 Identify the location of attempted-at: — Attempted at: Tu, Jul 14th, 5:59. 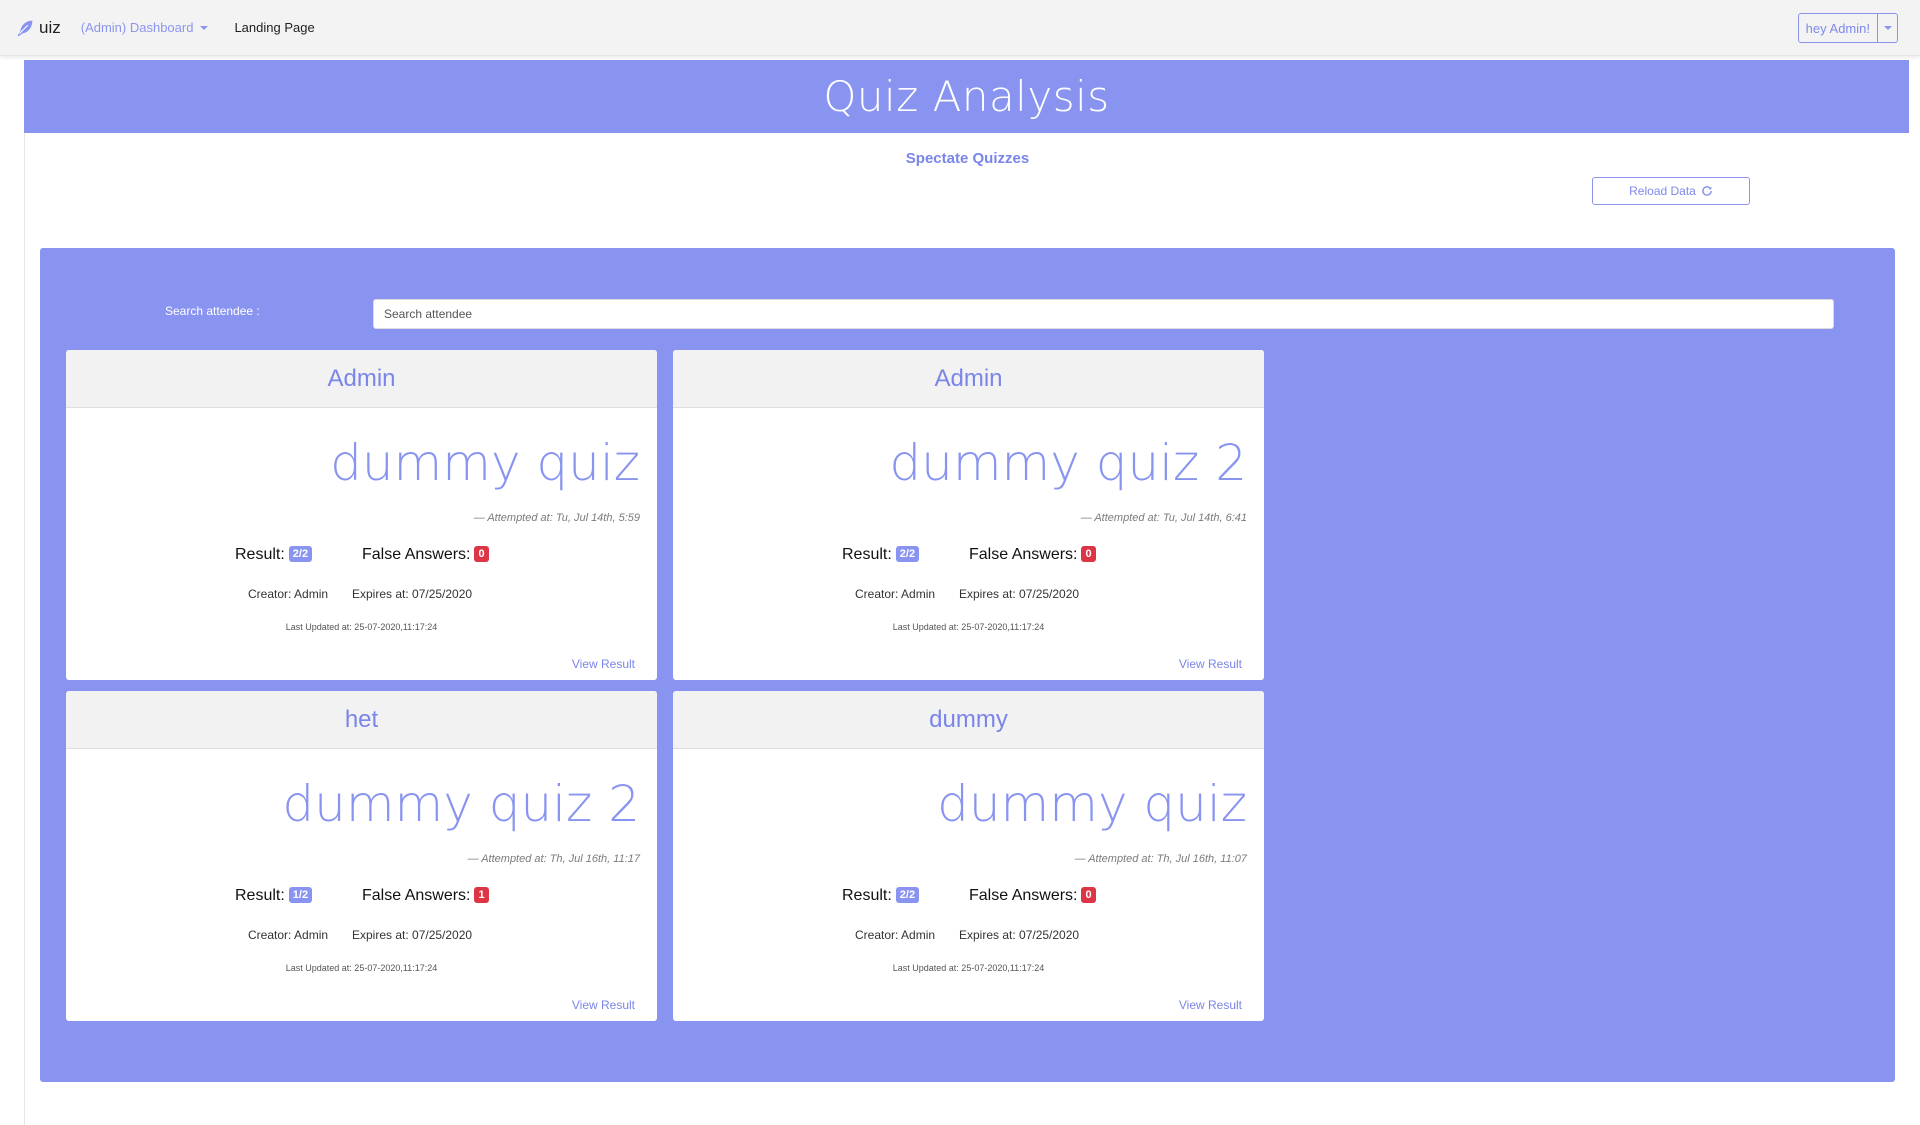
(556, 518).